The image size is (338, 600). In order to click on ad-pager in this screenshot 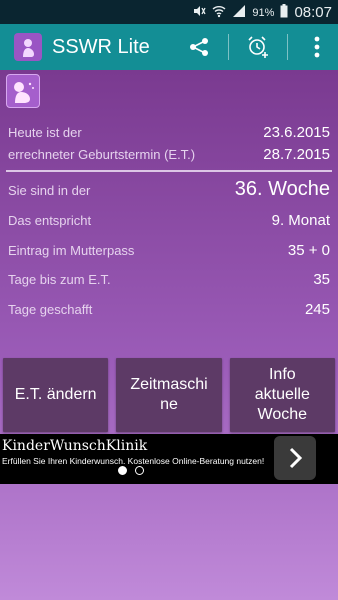, I will do `click(131, 470)`.